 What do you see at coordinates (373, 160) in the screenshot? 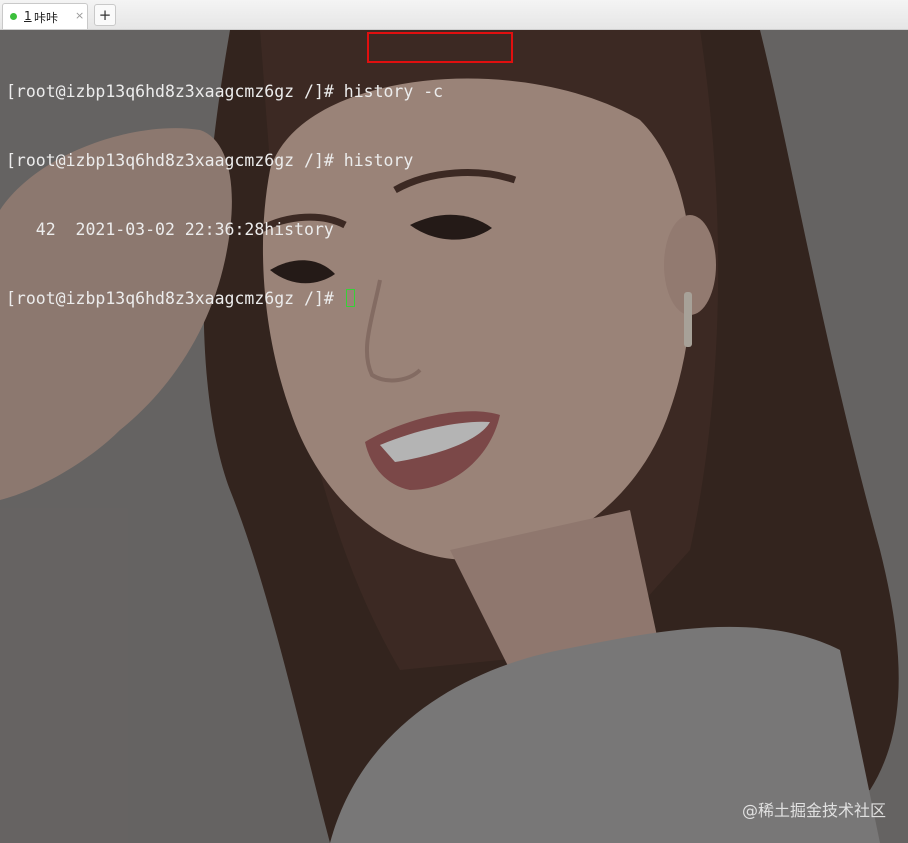
I see `command-text: history` at bounding box center [373, 160].